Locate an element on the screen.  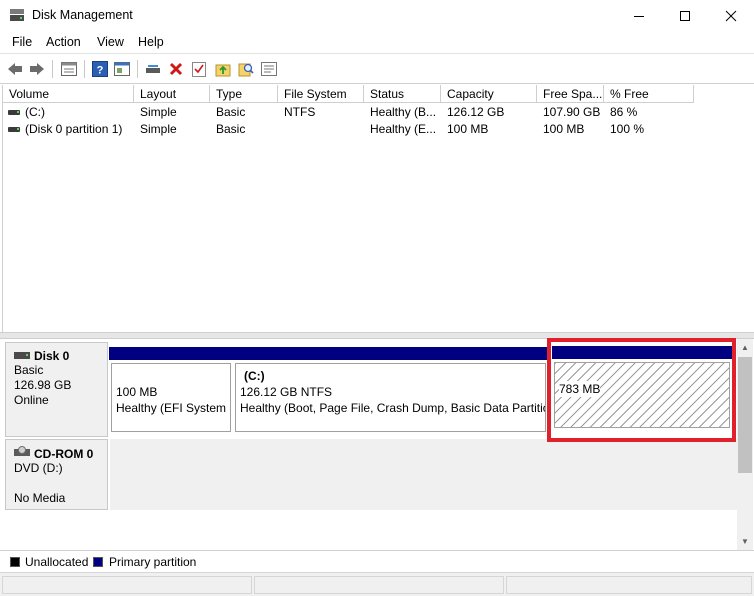
window-title: Disk Management is located at coordinates (82, 15).